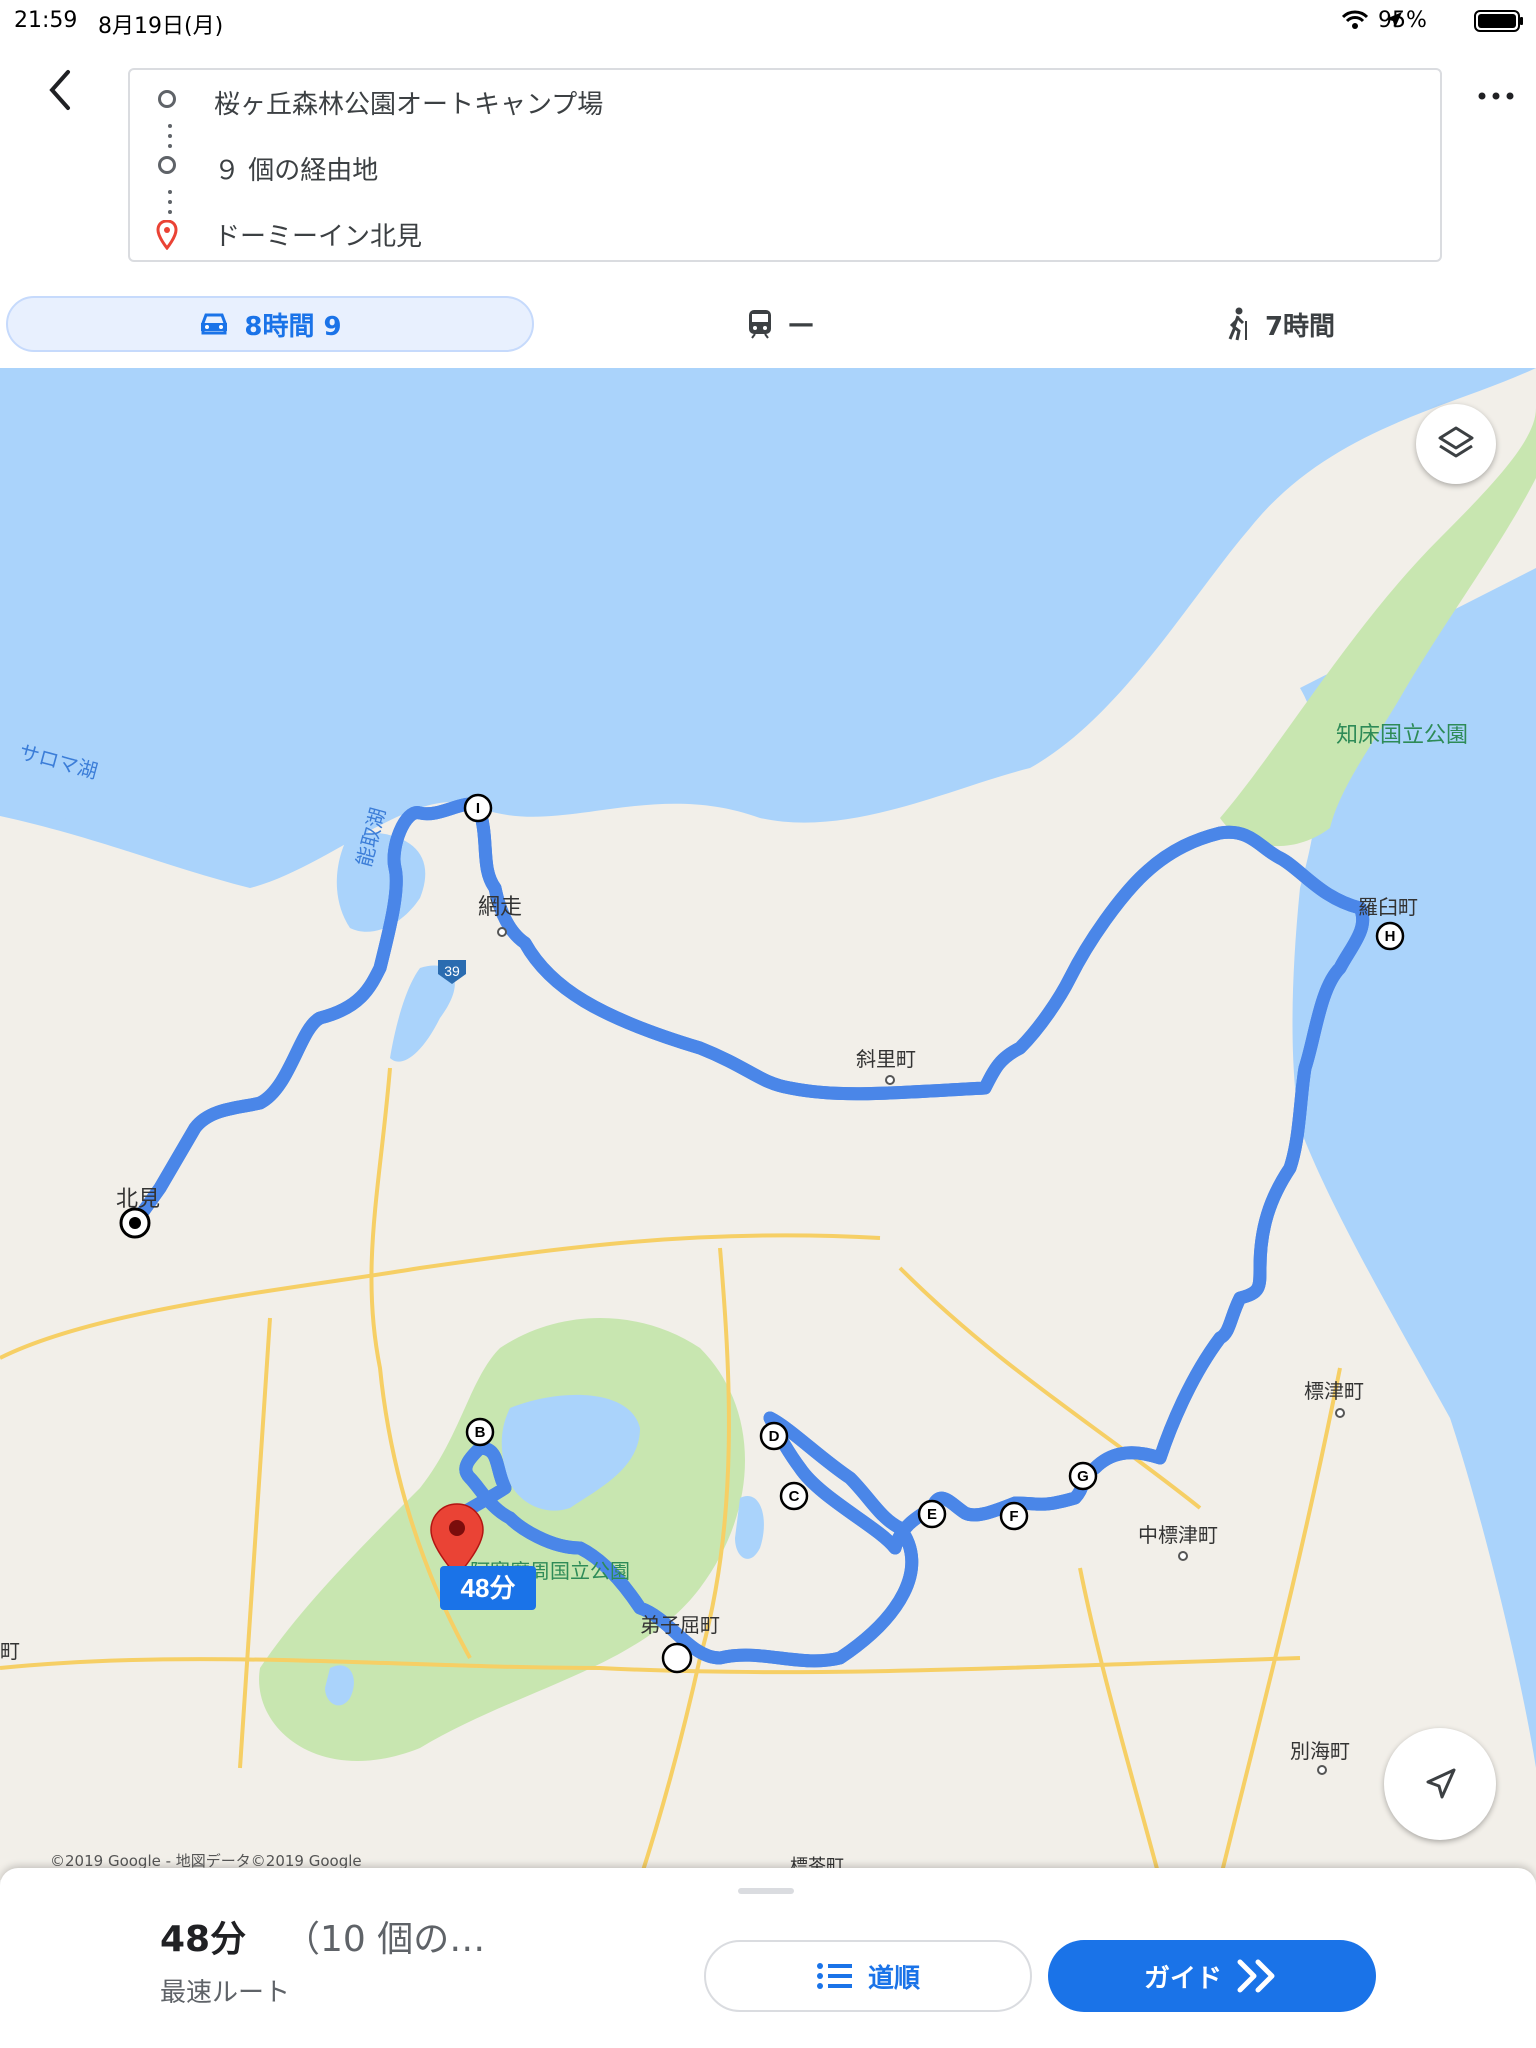  I want to click on status-date: 8月19日(月), so click(161, 26).